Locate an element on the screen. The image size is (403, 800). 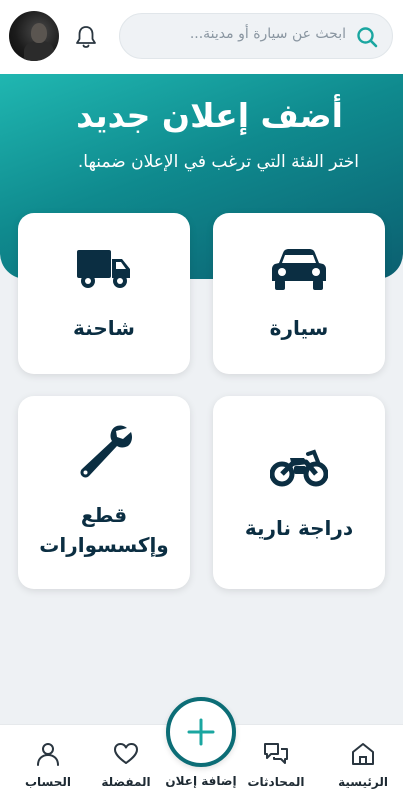
user-icon is located at coordinates (48, 754).